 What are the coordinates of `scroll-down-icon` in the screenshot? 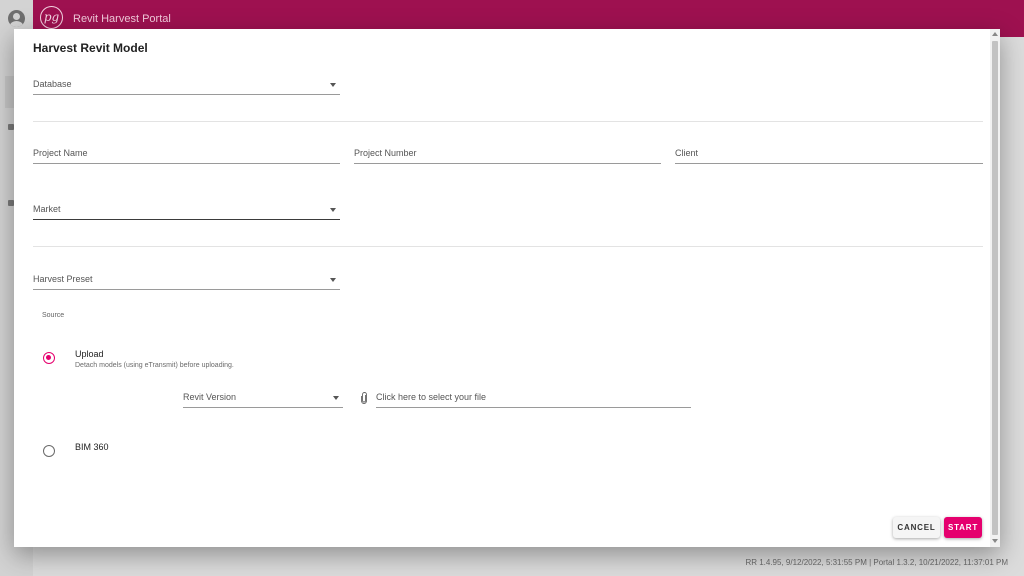 It's located at (995, 541).